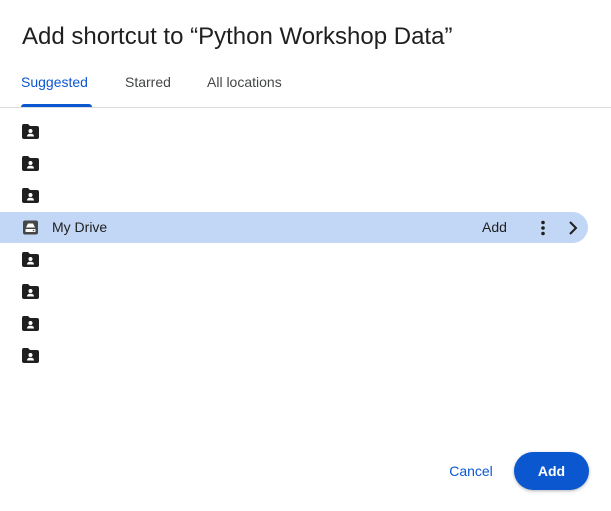 The width and height of the screenshot is (611, 511). Describe the element at coordinates (573, 228) in the screenshot. I see `chevron-right-icon` at that location.